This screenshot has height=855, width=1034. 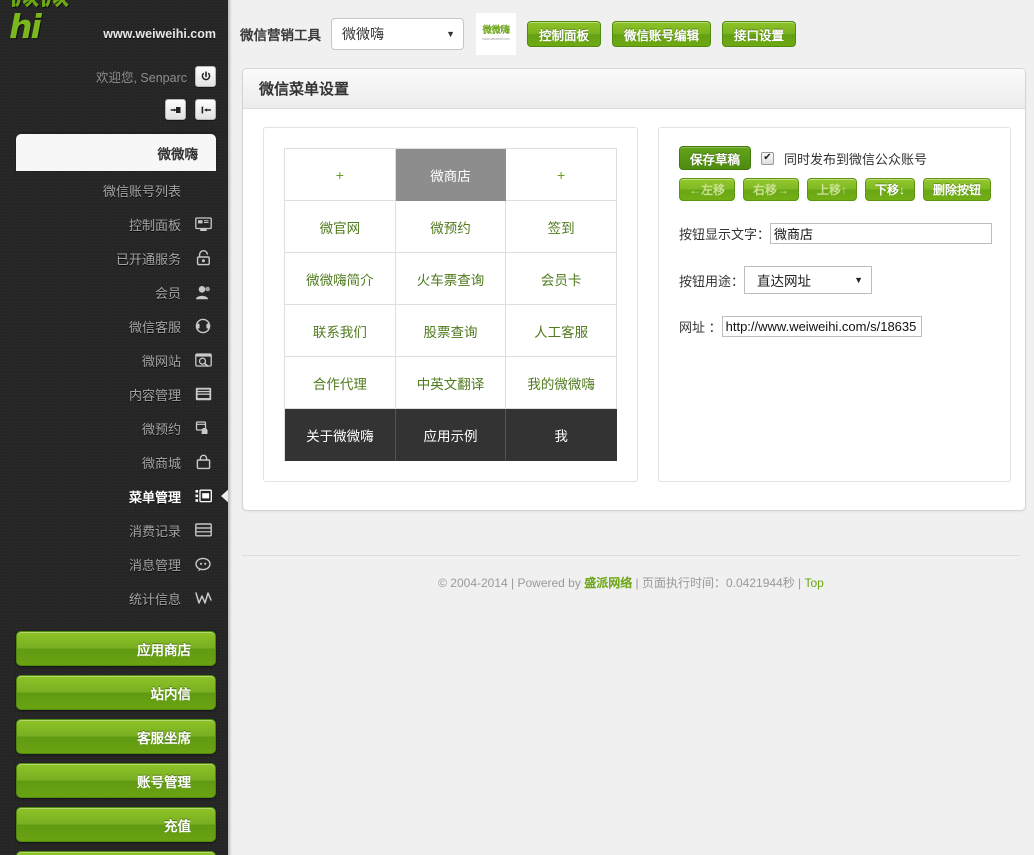 I want to click on publish-checkbox: ✔, so click(x=767, y=158).